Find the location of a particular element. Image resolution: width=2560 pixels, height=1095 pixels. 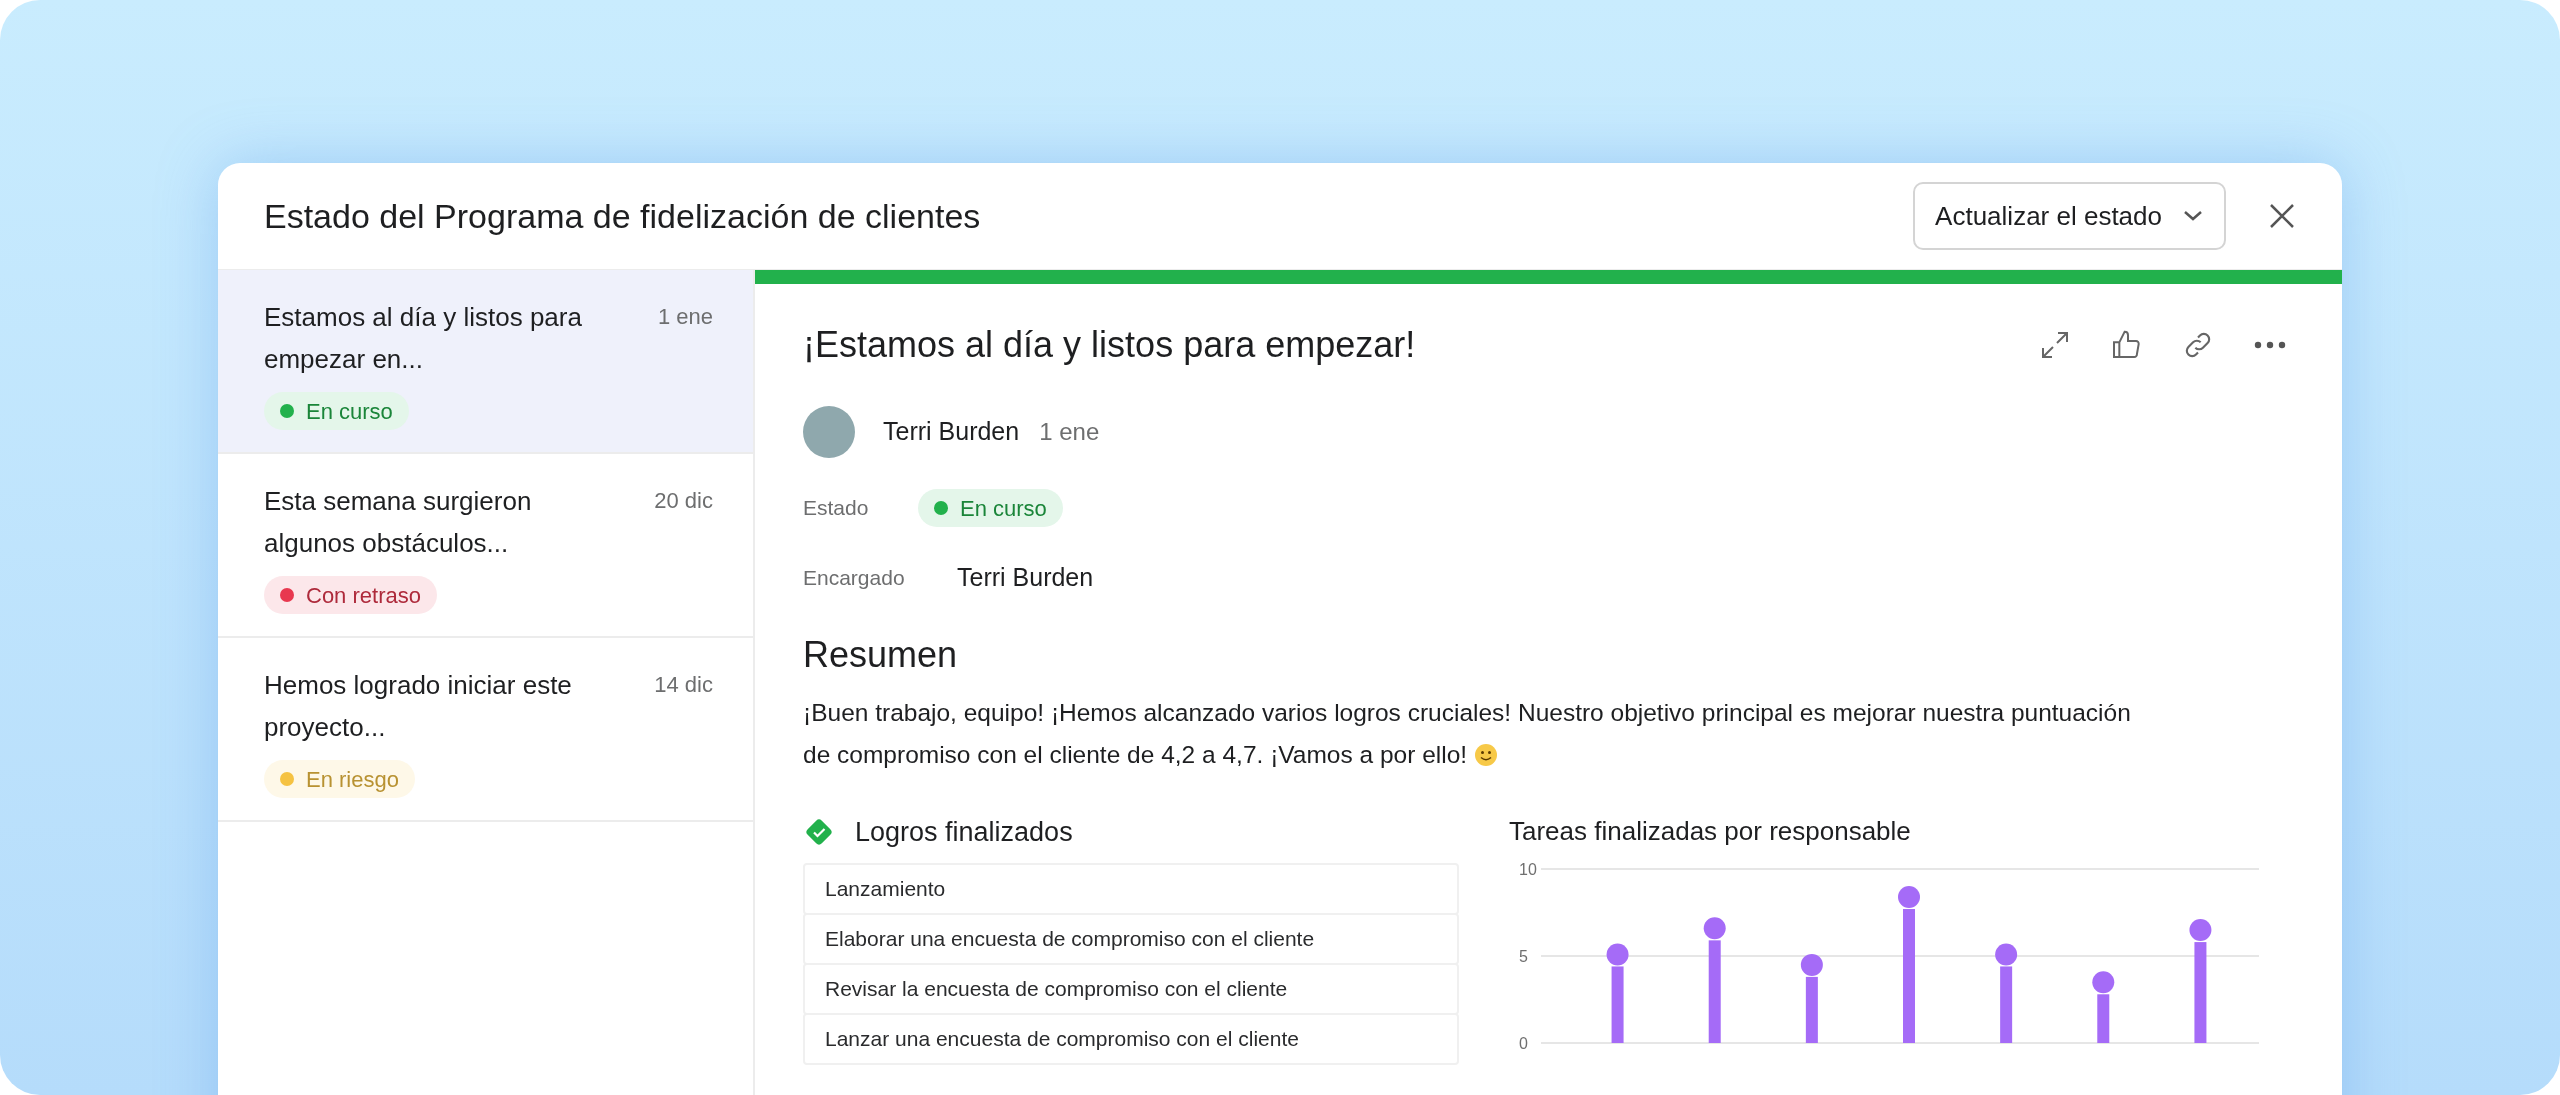

status-label: Con retraso is located at coordinates (363, 595).